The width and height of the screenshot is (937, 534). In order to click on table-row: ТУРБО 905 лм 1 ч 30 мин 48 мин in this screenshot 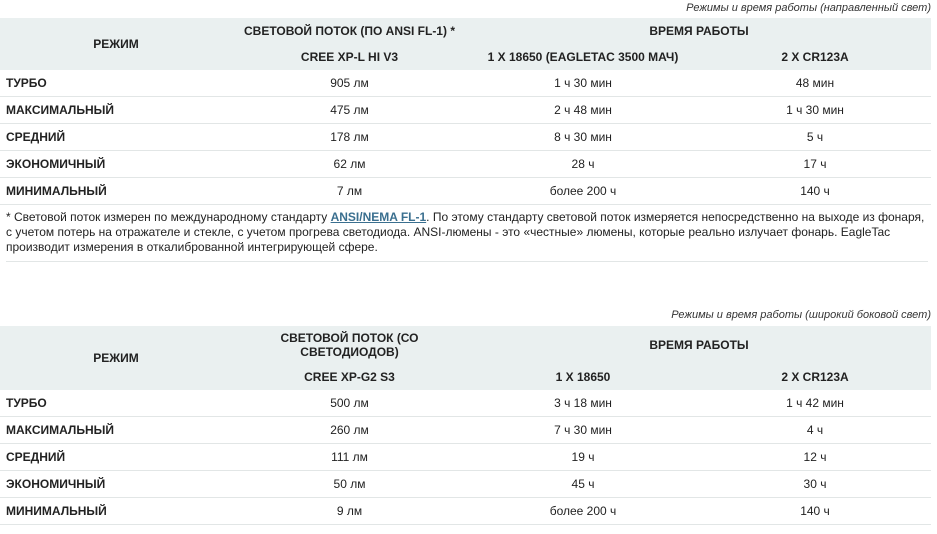, I will do `click(465, 83)`.